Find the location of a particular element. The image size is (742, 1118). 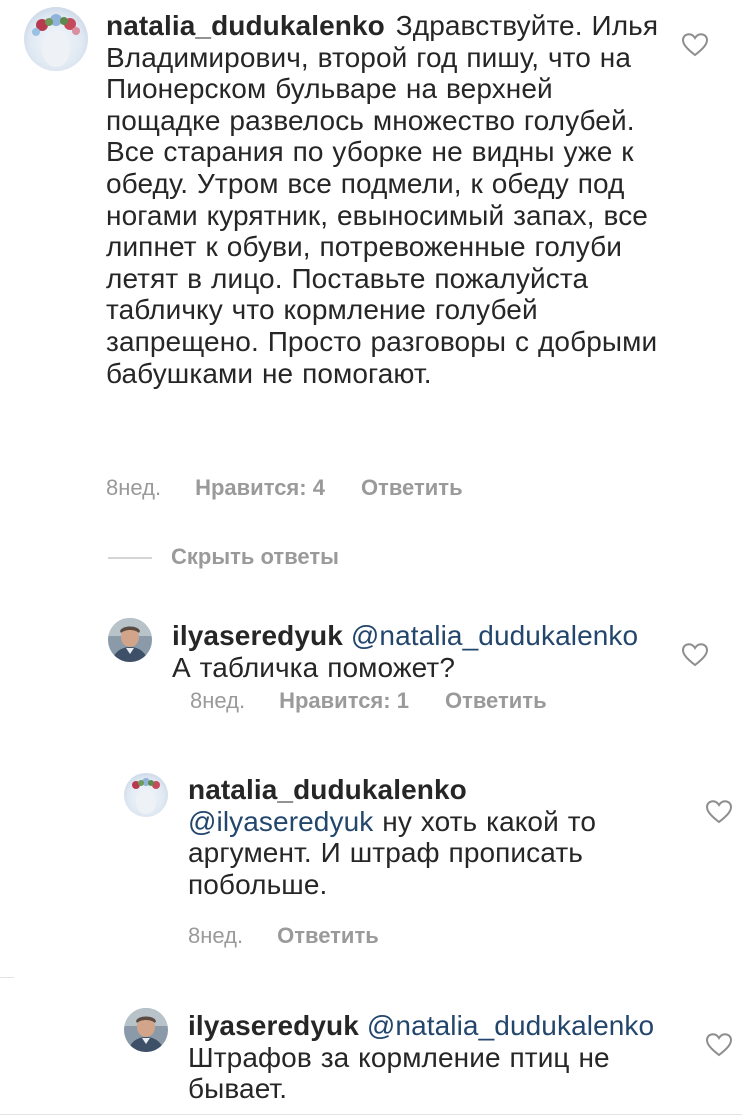

hide-replies-button: Скрыть ответы is located at coordinates (255, 557).